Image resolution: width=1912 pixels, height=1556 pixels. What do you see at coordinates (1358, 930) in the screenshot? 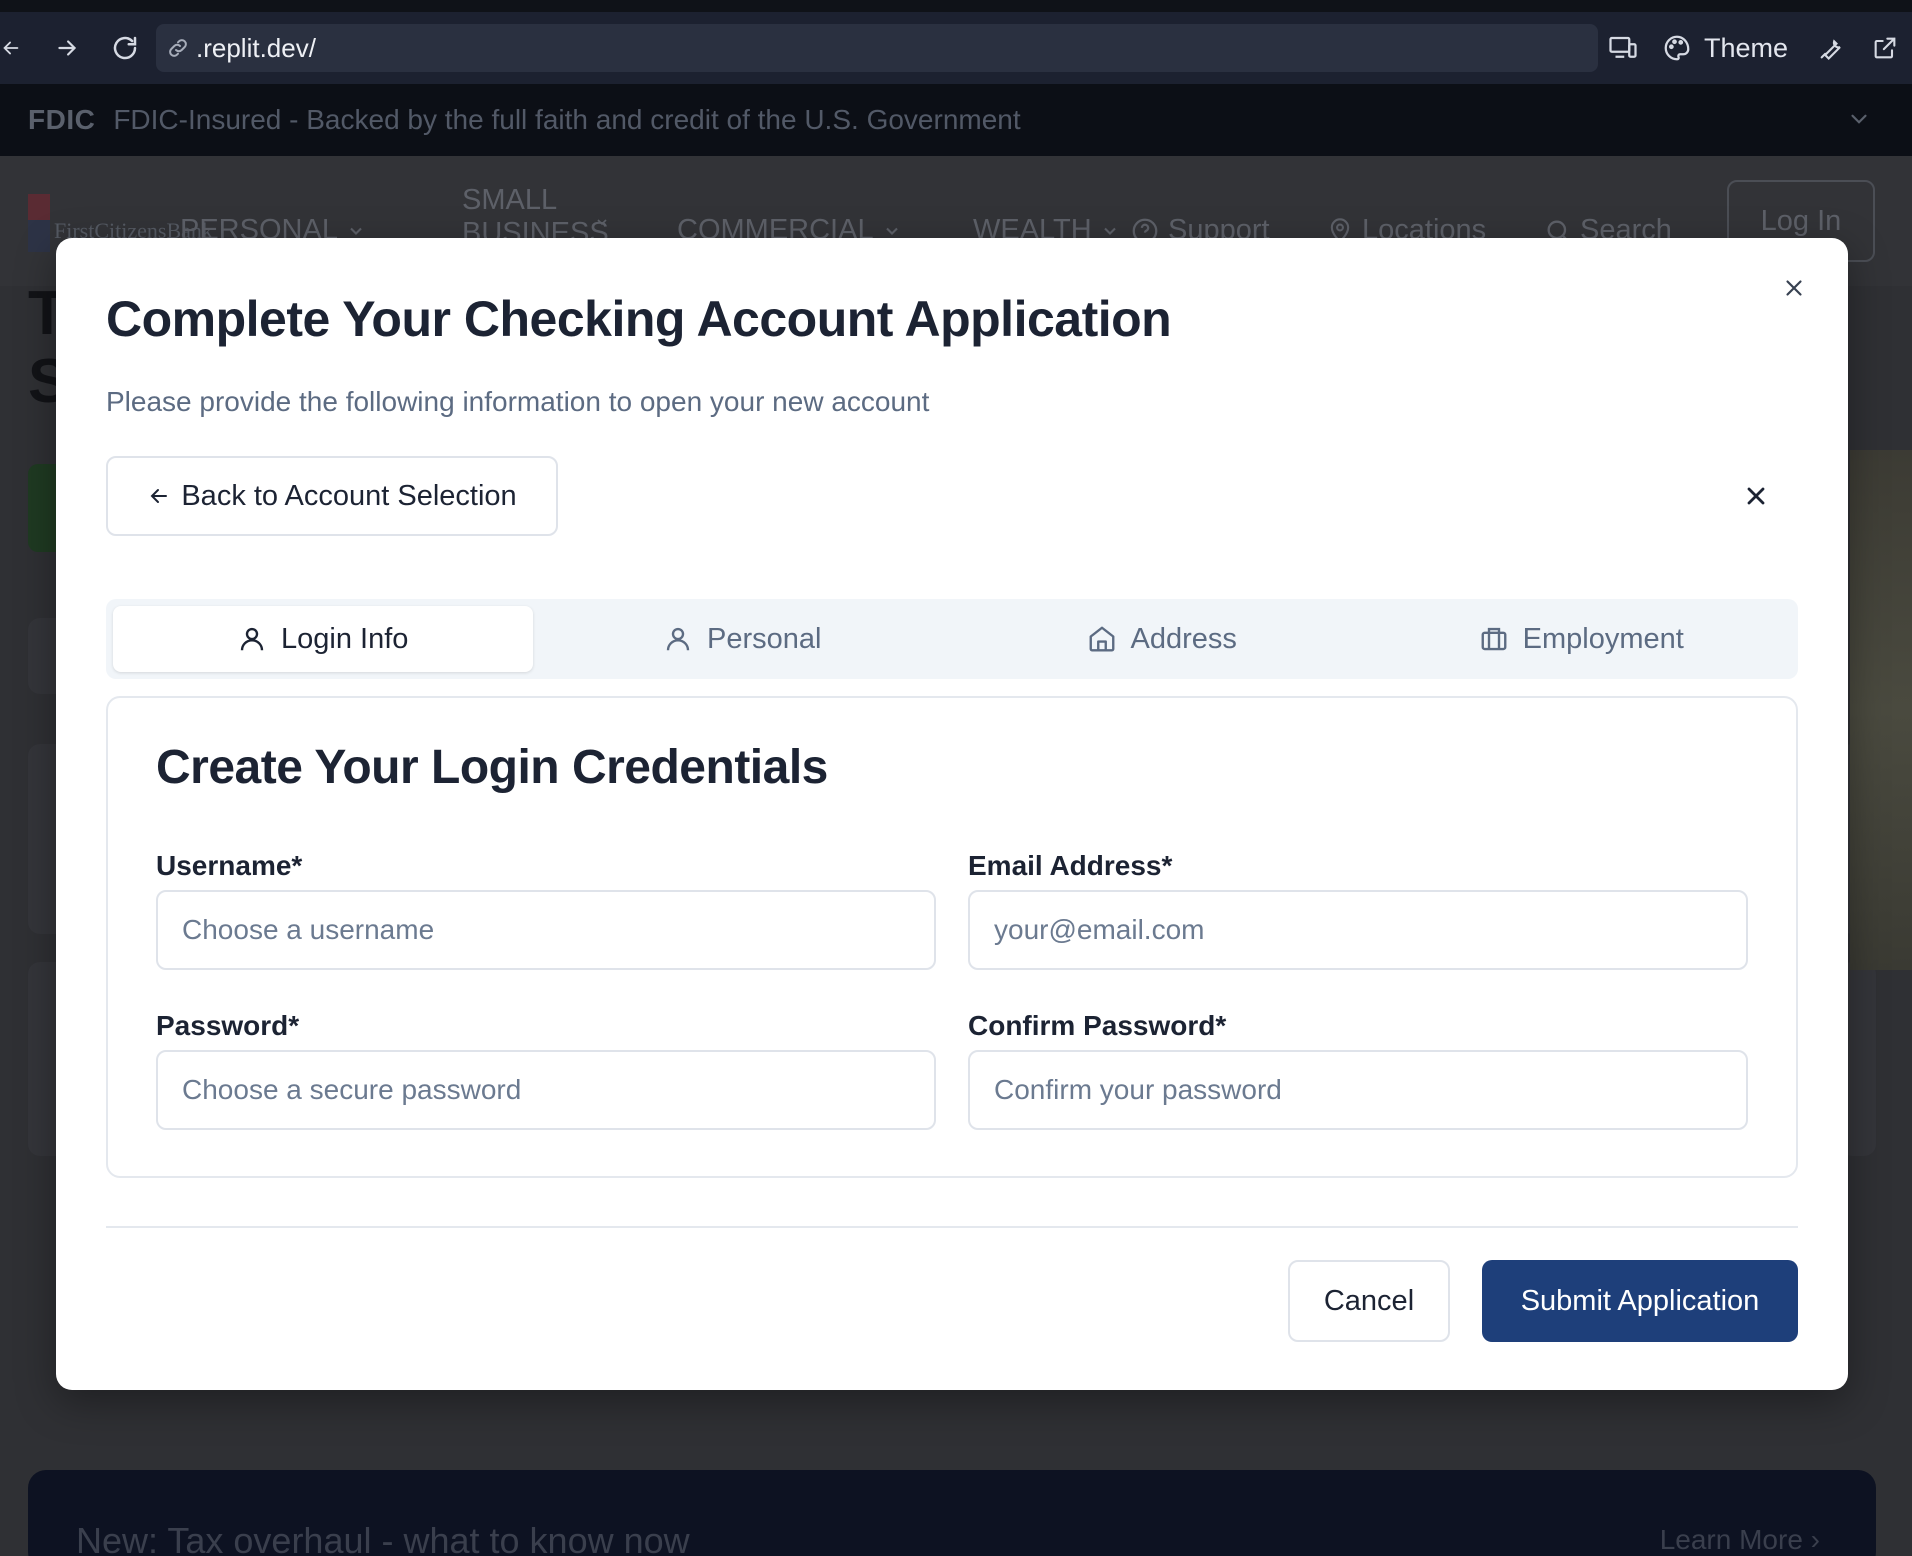
I see `email-input` at bounding box center [1358, 930].